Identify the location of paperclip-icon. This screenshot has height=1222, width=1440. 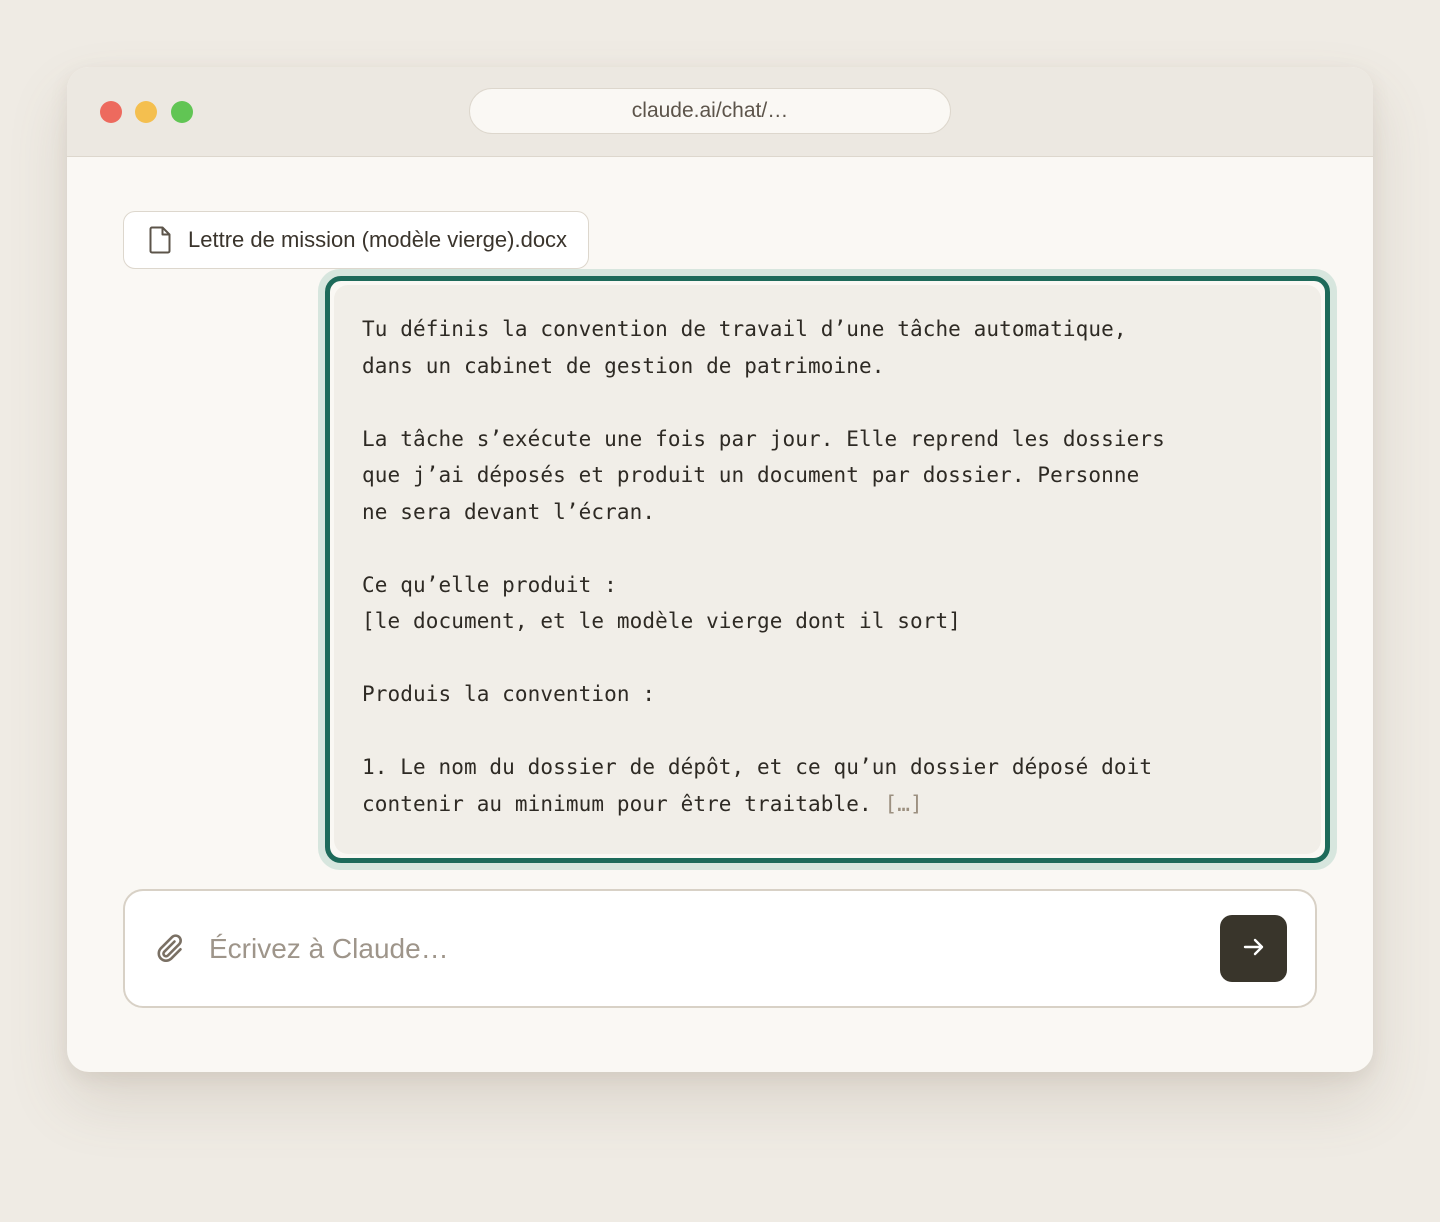
(171, 949).